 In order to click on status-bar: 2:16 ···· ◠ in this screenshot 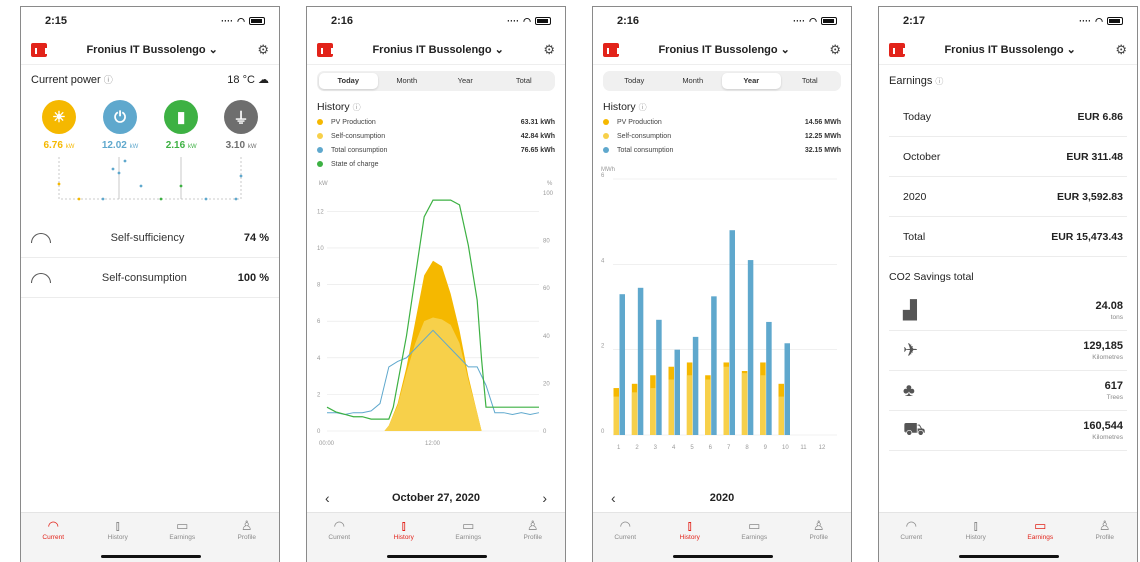, I will do `click(436, 21)`.